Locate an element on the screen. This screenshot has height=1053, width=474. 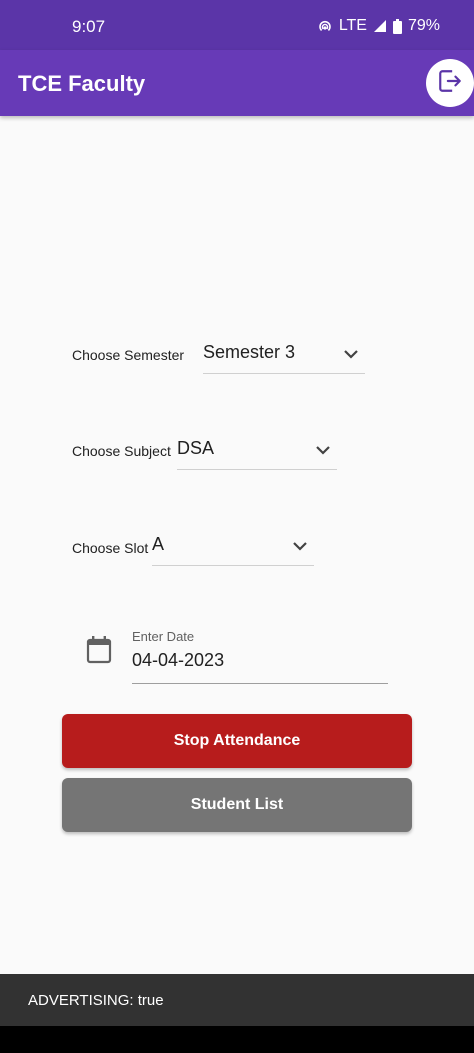
logout-button is located at coordinates (450, 83).